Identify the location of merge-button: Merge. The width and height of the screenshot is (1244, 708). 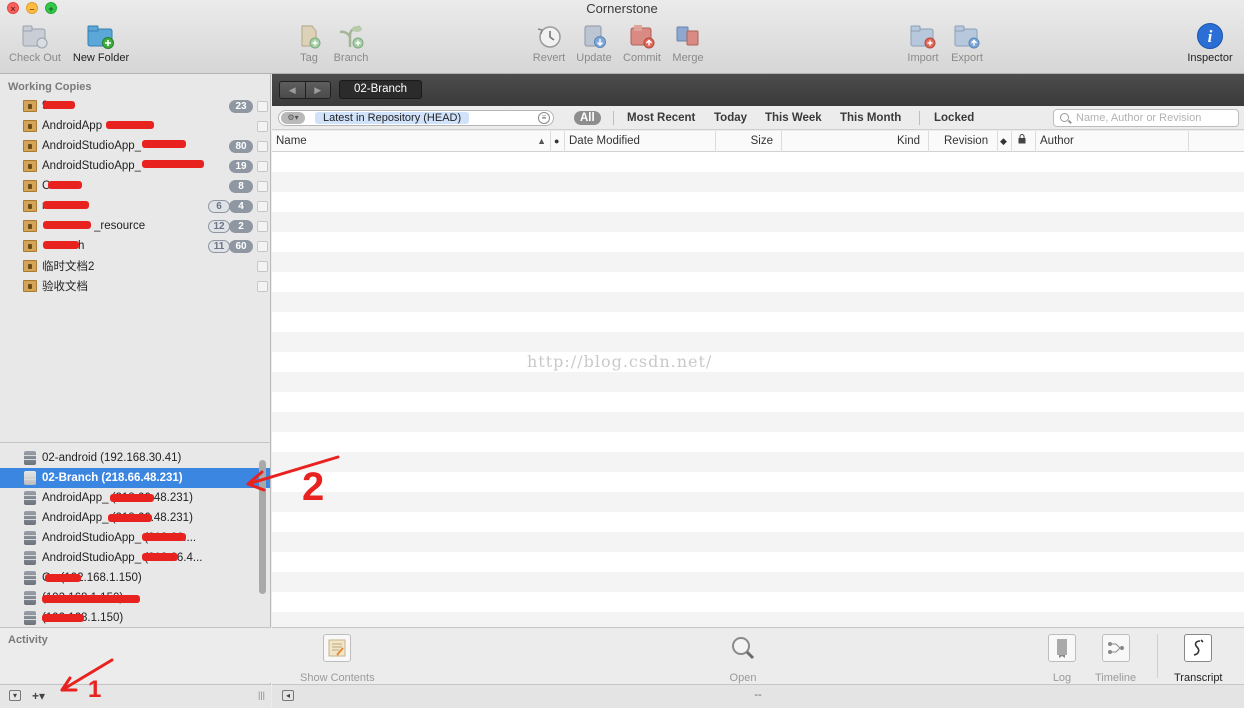
(688, 46).